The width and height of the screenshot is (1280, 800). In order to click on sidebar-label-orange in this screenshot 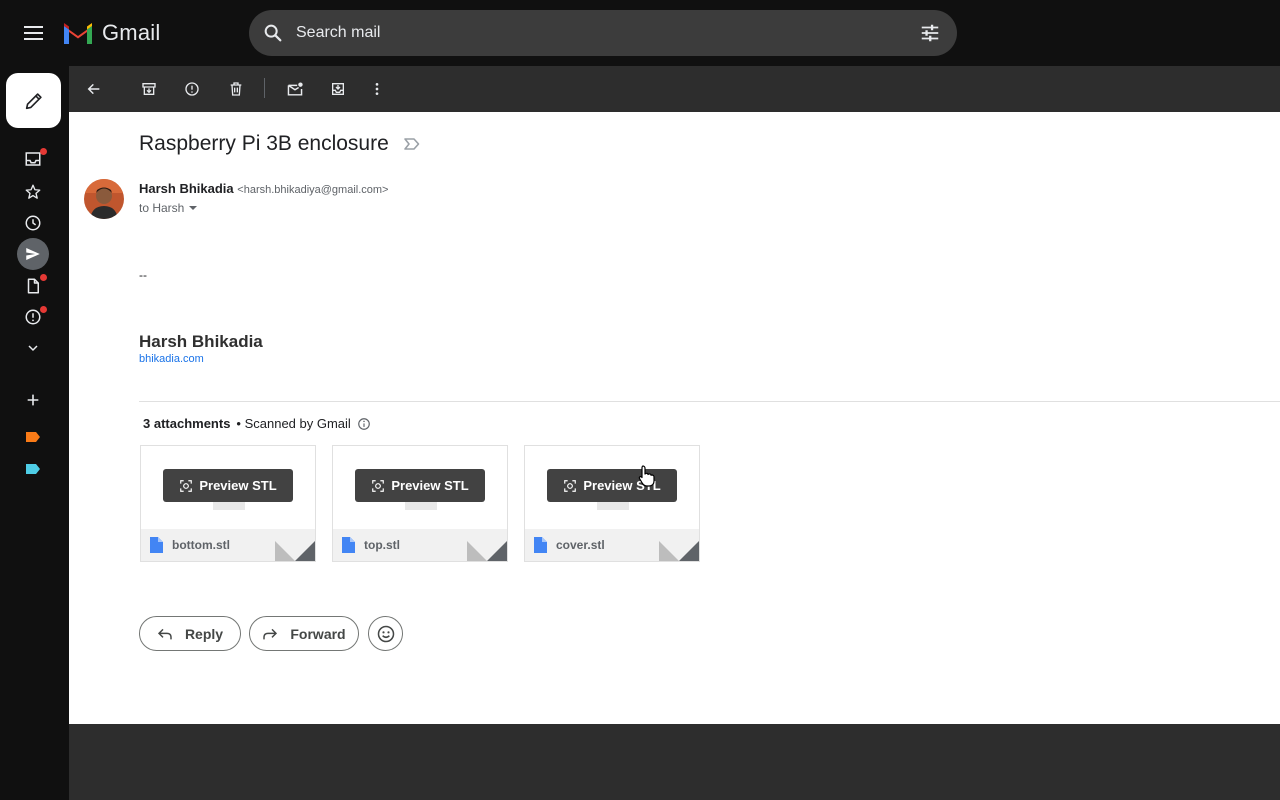, I will do `click(33, 437)`.